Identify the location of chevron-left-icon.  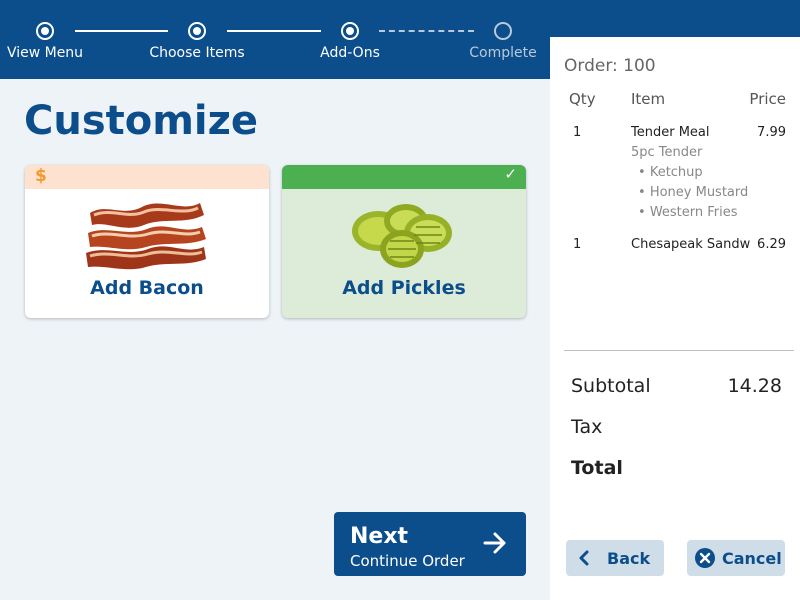
(584, 560).